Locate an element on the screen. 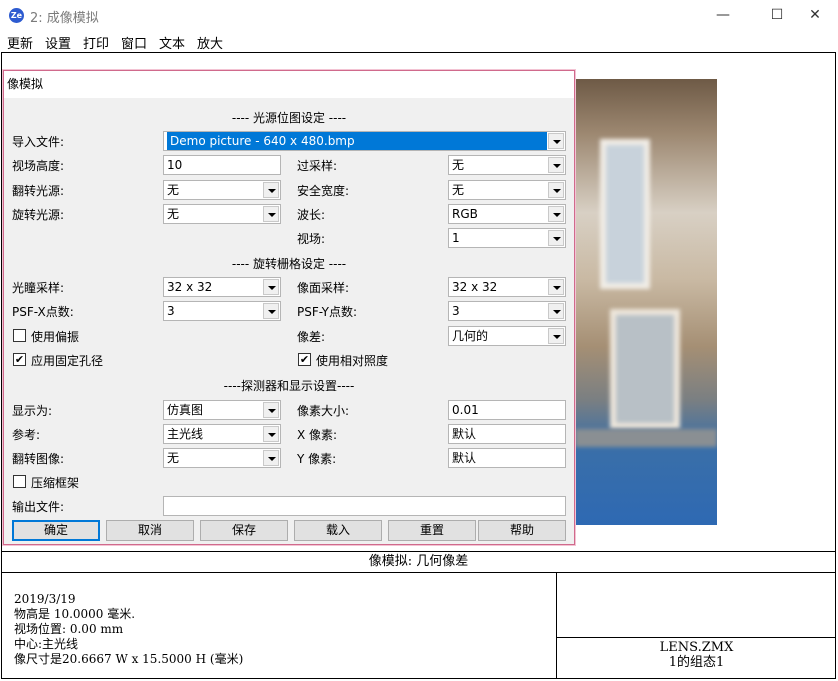 Image resolution: width=838 pixels, height=681 pixels. rotate-source-select: 无 is located at coordinates (222, 214).